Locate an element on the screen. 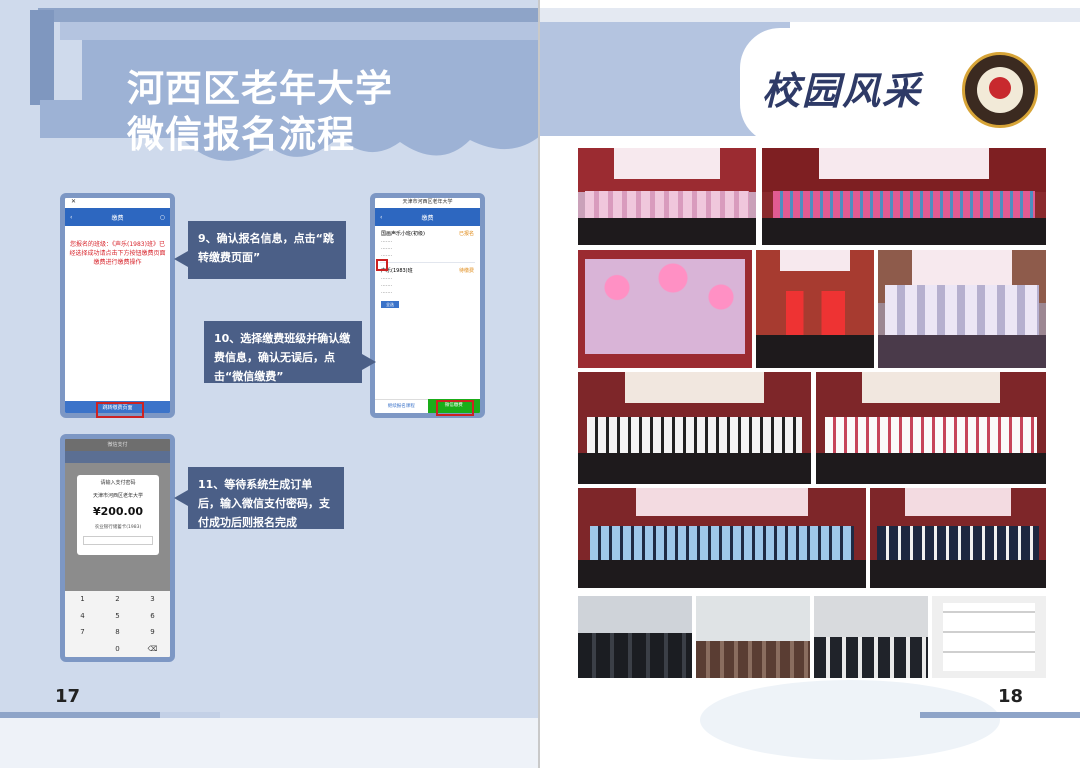 This screenshot has height=768, width=1080. refresh-icon: ○ is located at coordinates (162, 217).